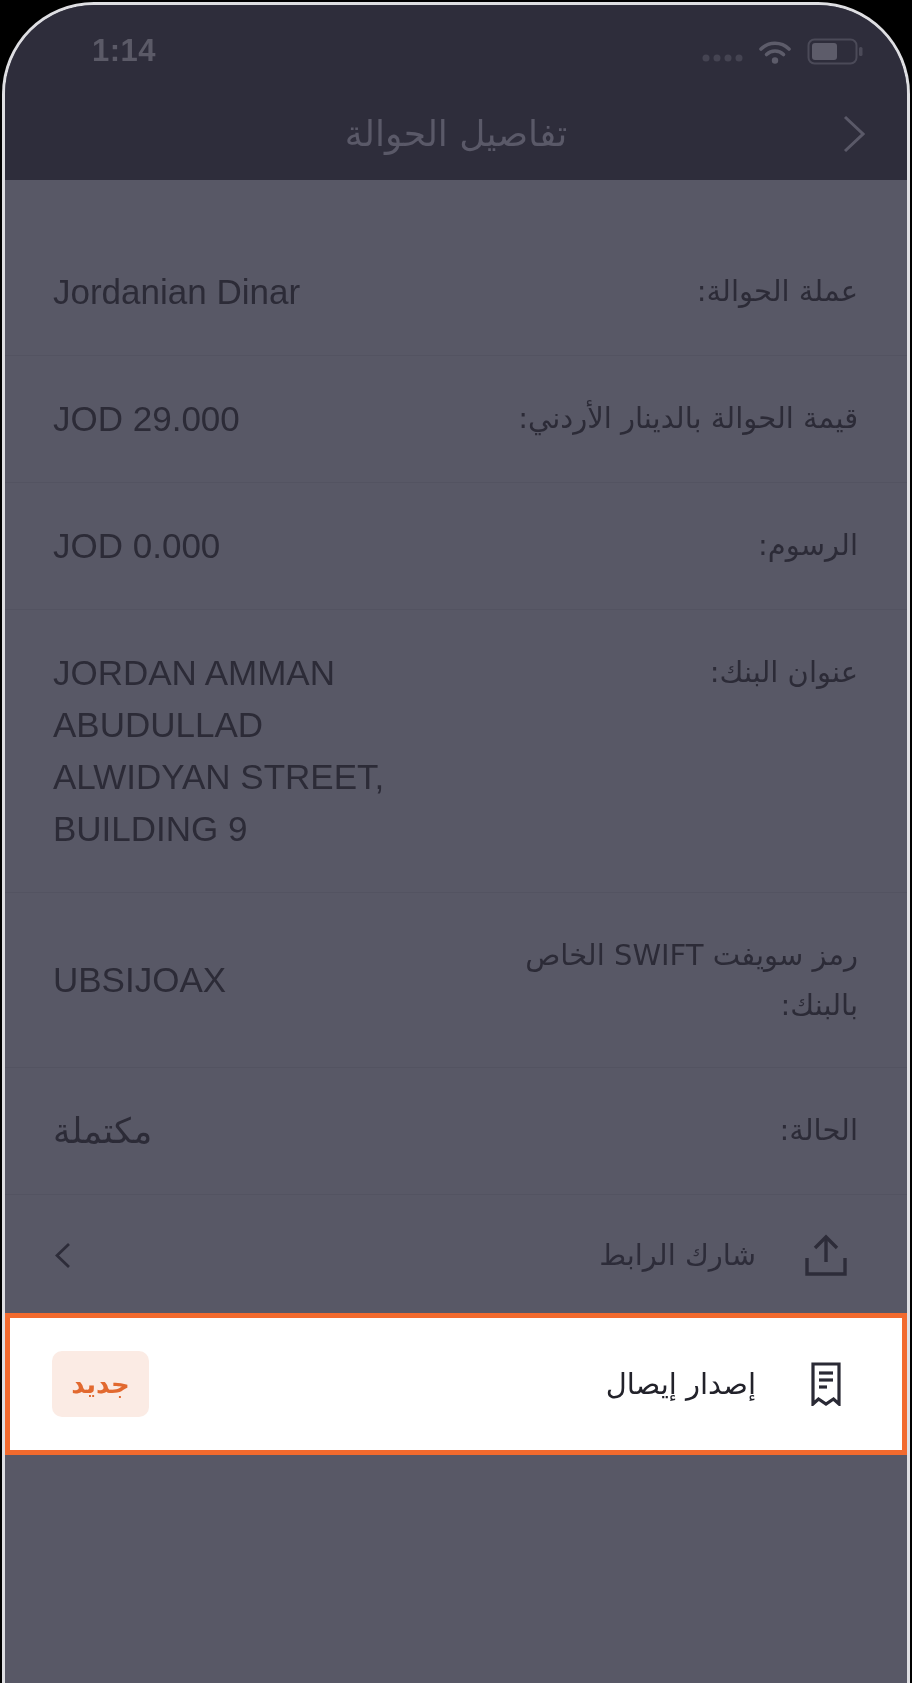 The width and height of the screenshot is (912, 1683). I want to click on new-badge: جديد, so click(100, 1384).